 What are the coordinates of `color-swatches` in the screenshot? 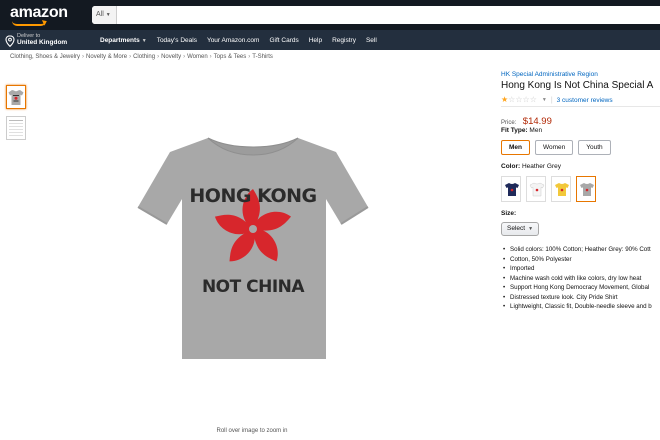 It's located at (548, 189).